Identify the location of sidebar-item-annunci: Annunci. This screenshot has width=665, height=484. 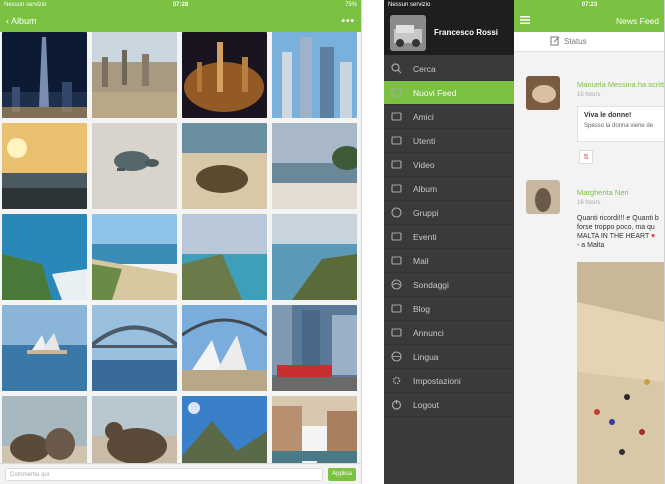
(449, 333).